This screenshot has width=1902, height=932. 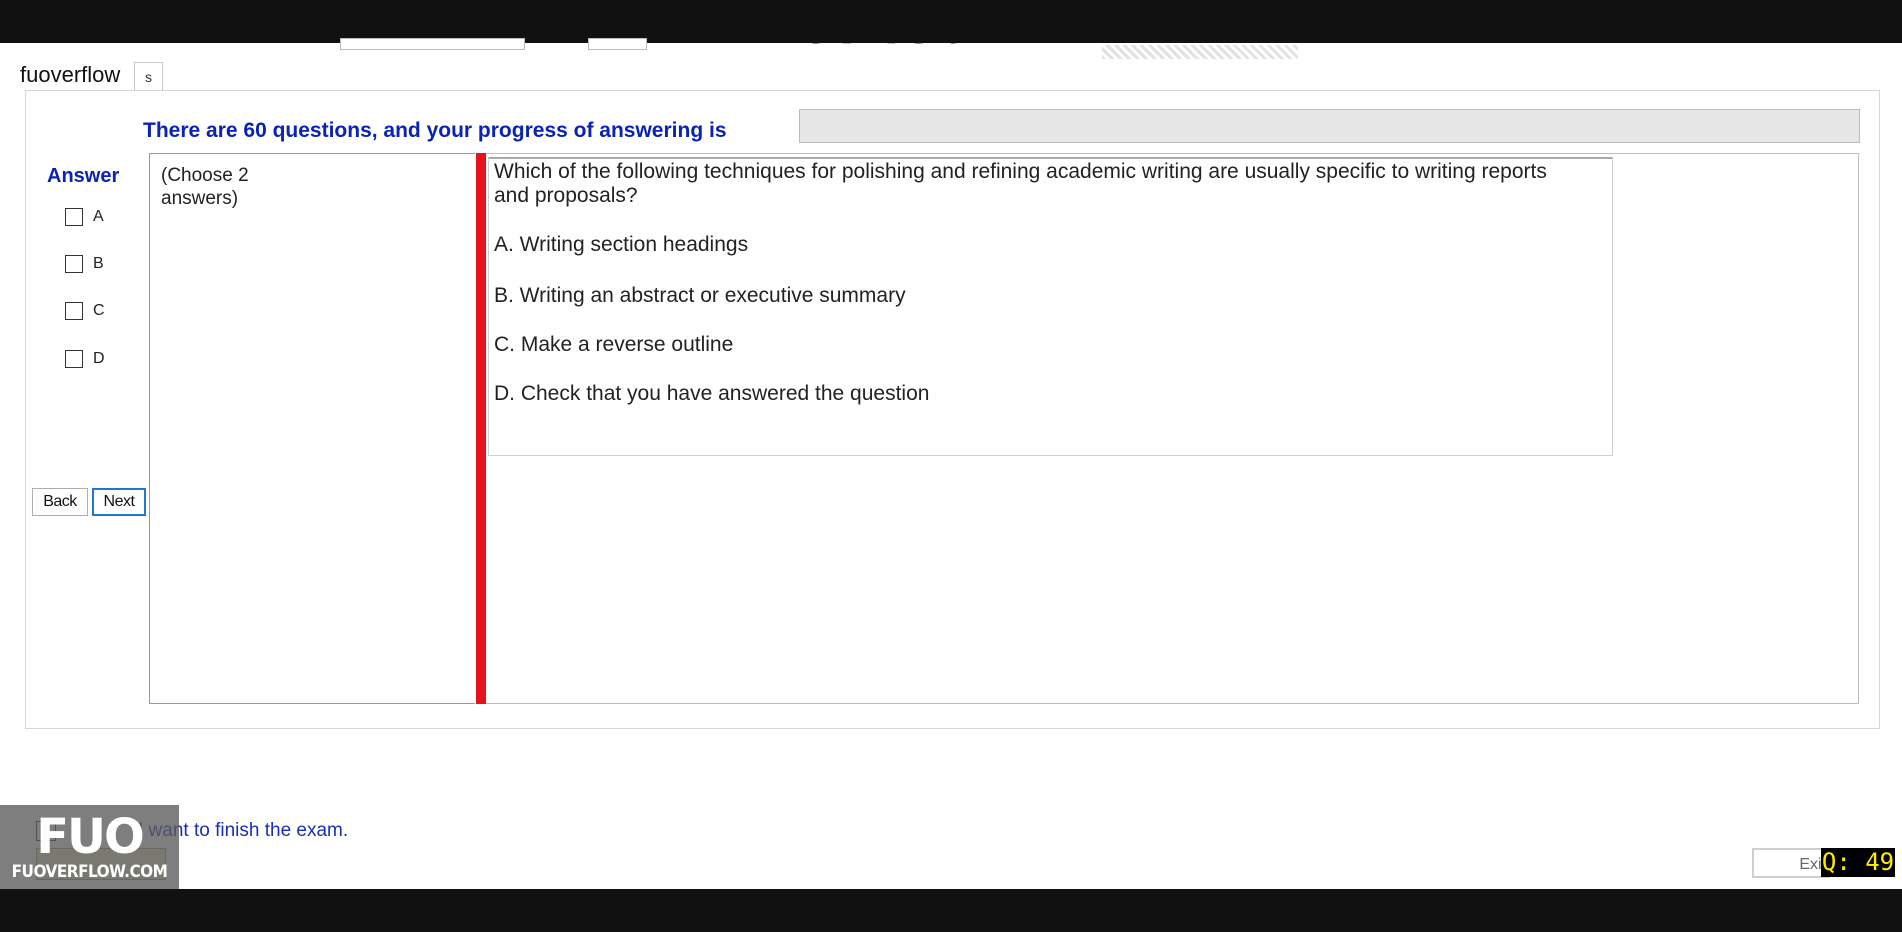 What do you see at coordinates (617, 44) in the screenshot?
I see `top-small-box` at bounding box center [617, 44].